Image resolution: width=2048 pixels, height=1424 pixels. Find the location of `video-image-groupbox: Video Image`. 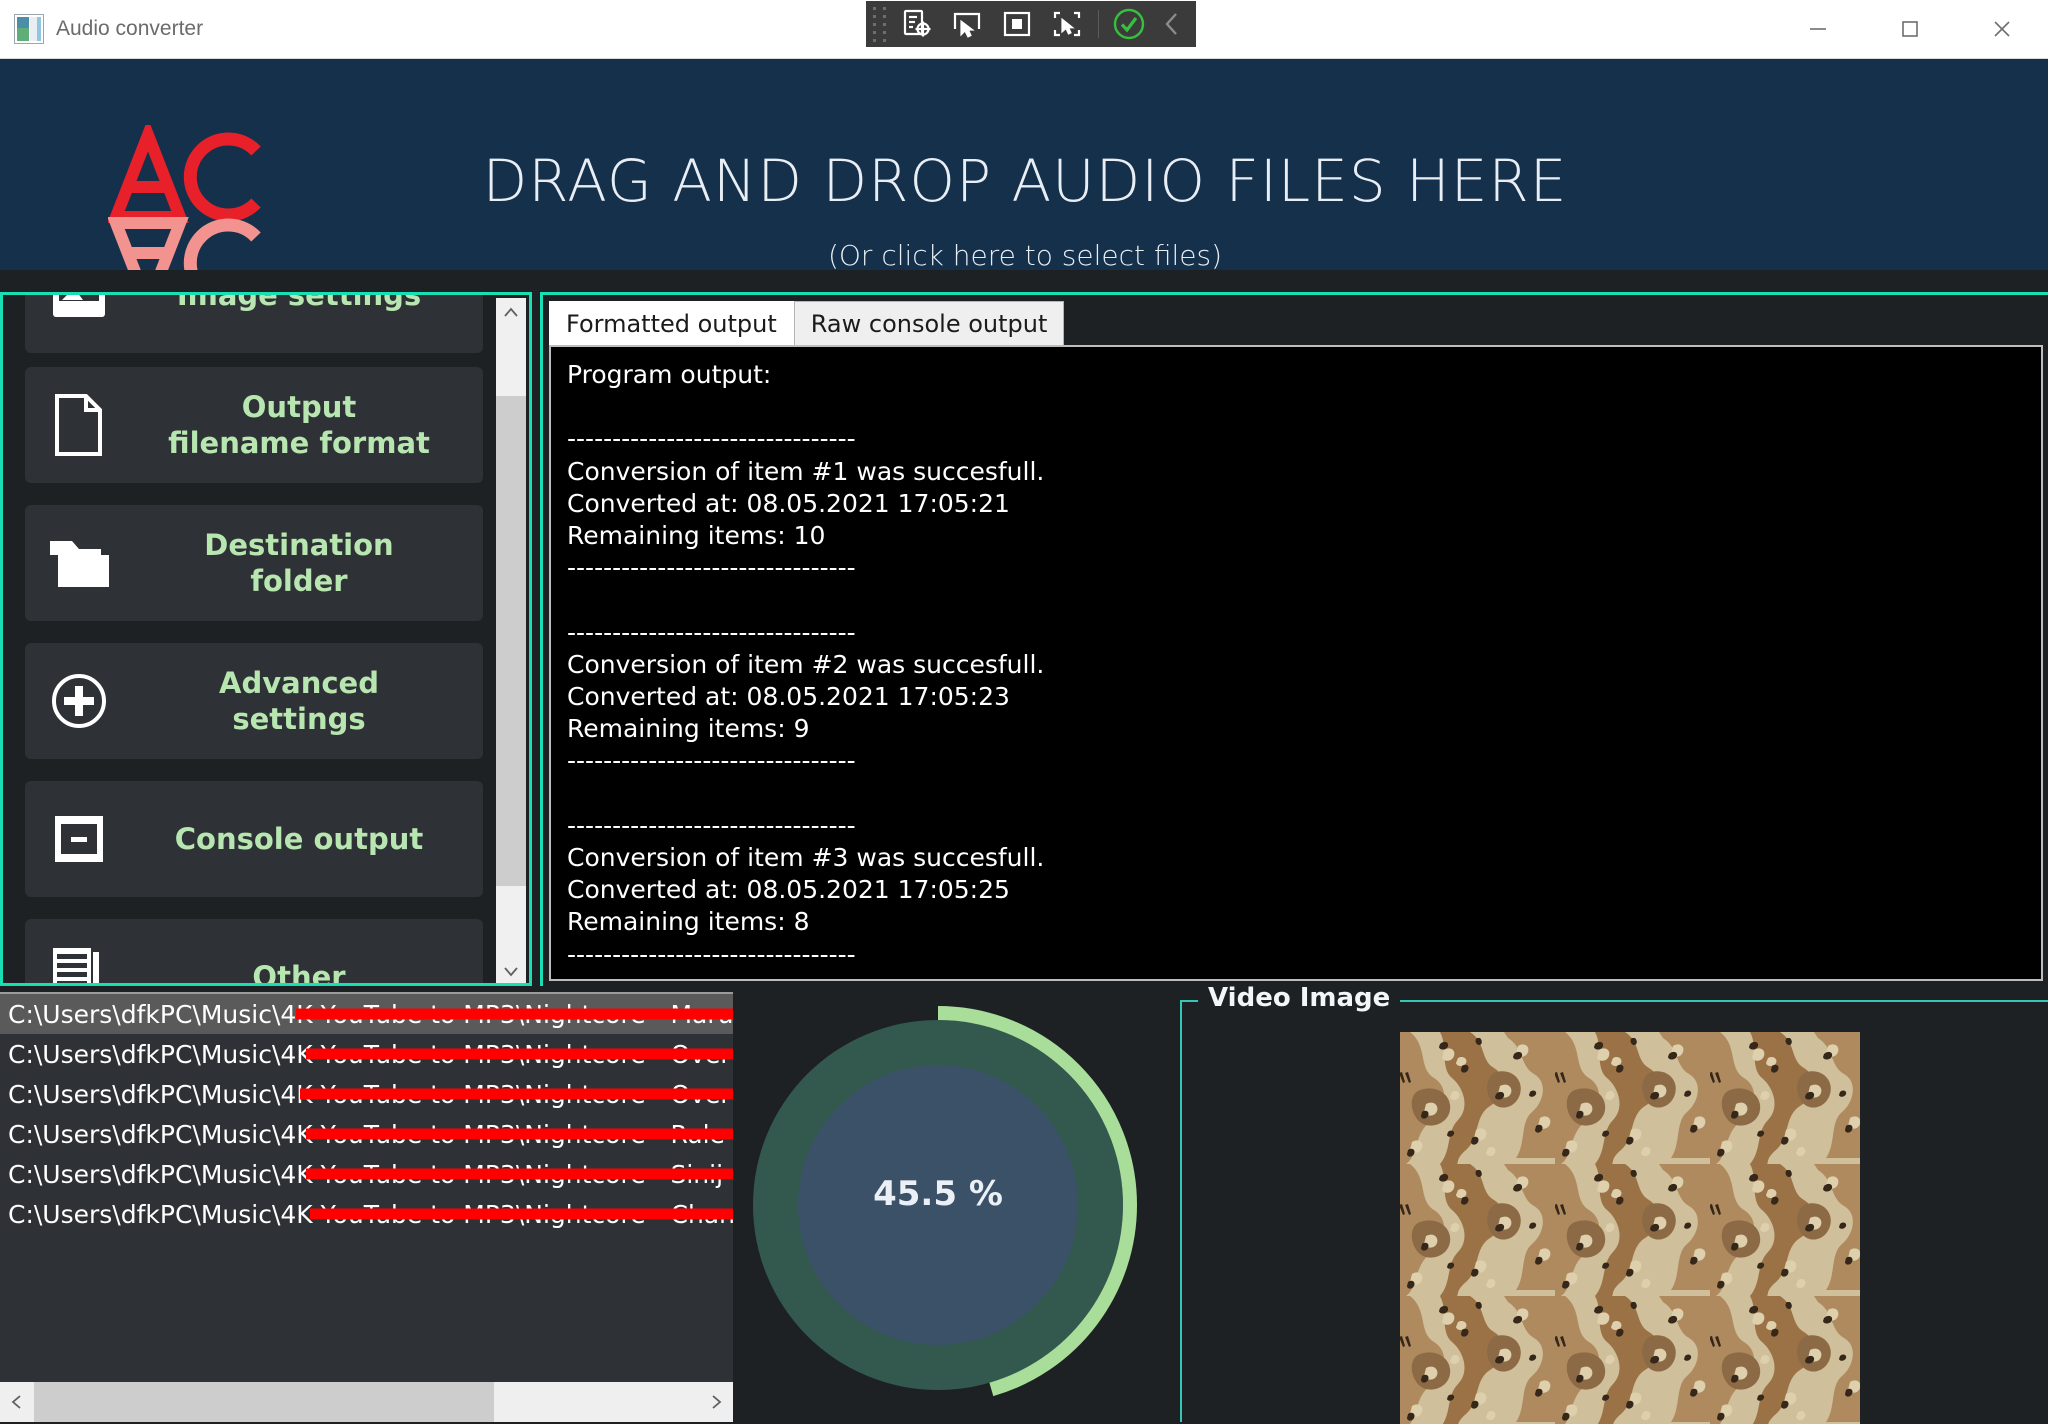

video-image-groupbox: Video Image is located at coordinates (1614, 1203).